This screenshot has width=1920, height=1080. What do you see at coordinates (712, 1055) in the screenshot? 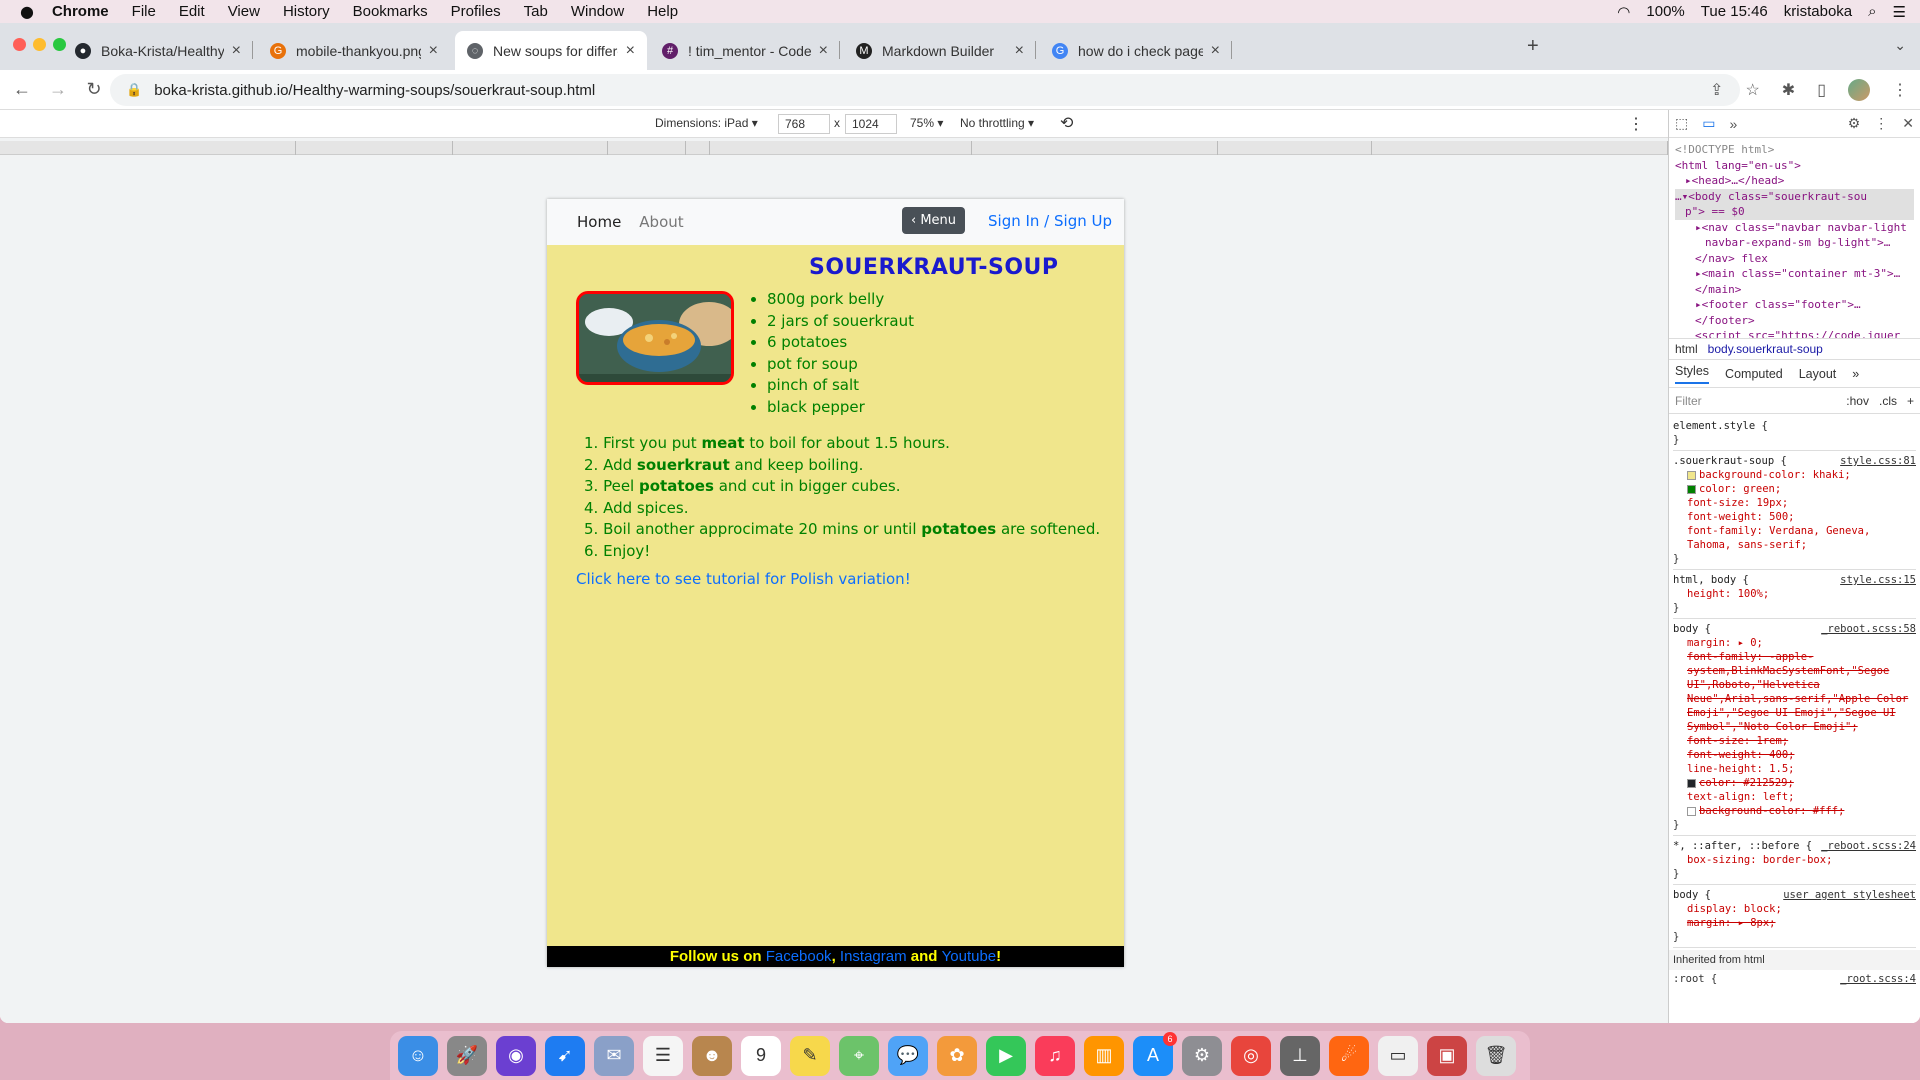
I see `contacts-icon: ☻` at bounding box center [712, 1055].